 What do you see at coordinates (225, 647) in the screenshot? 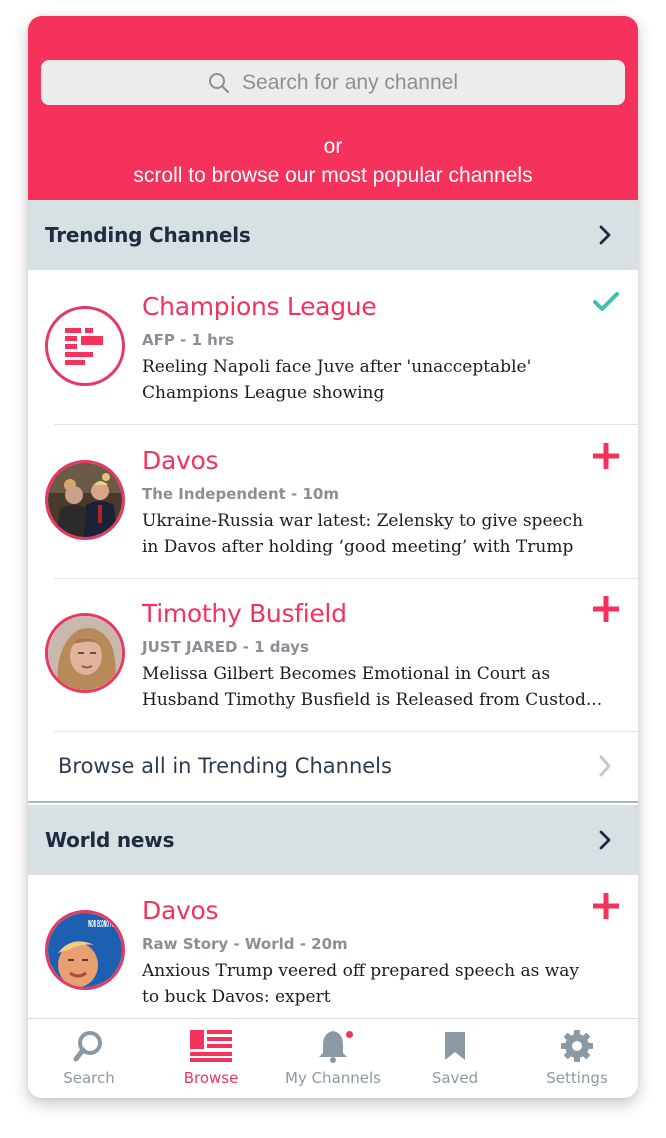
I see `article-source: JUST JARED - 1 days` at bounding box center [225, 647].